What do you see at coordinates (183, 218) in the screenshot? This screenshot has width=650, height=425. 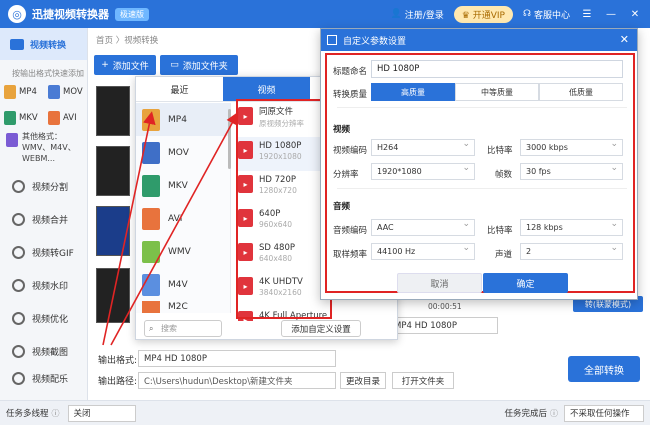 I see `format-item-avi: AVI` at bounding box center [183, 218].